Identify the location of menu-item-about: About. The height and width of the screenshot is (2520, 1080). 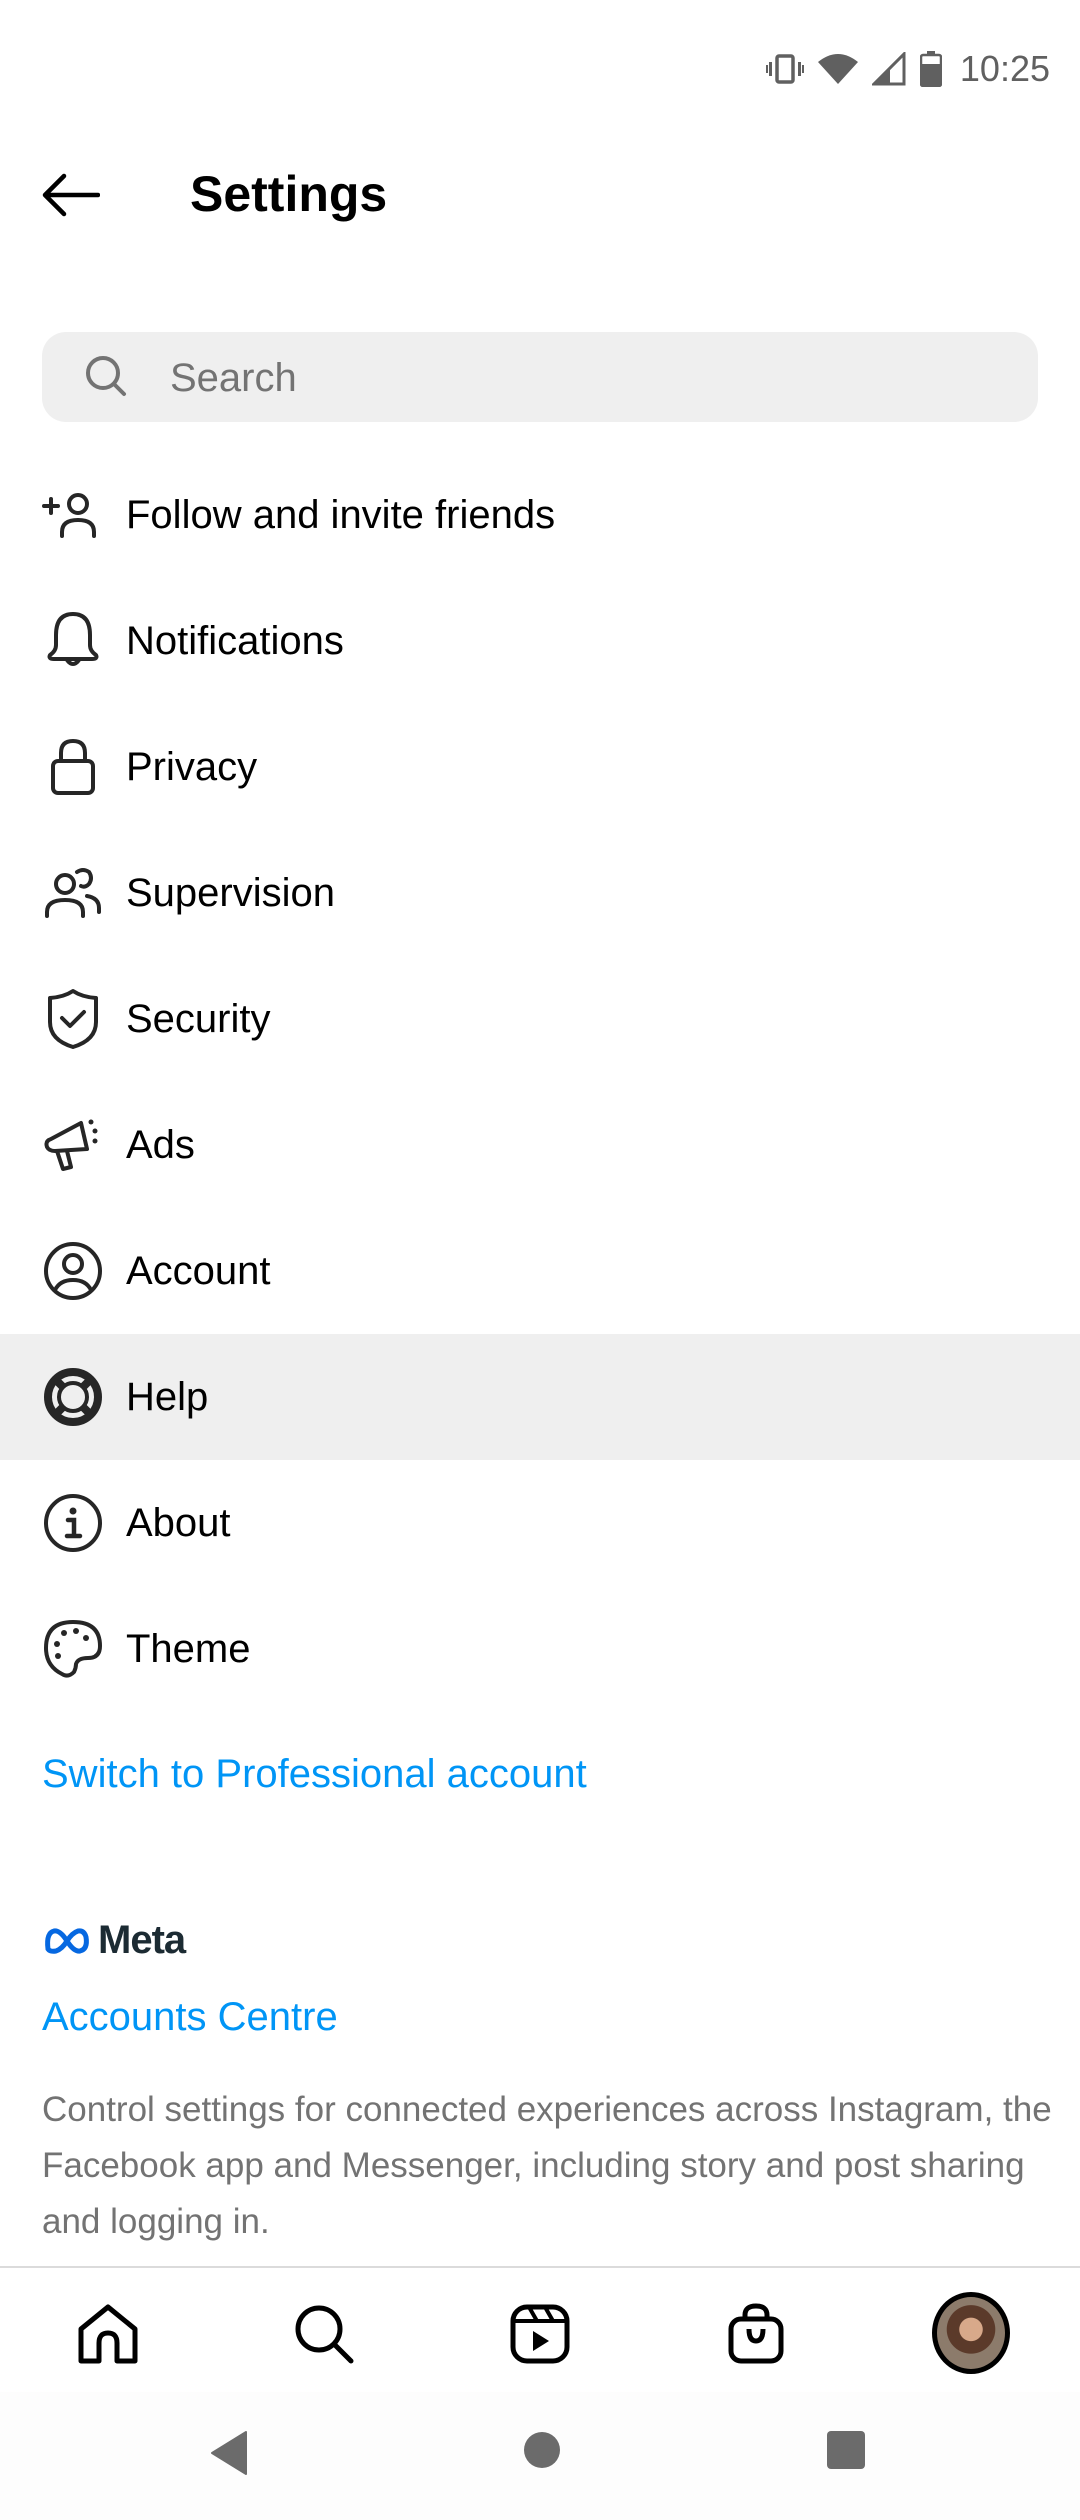
(540, 1523).